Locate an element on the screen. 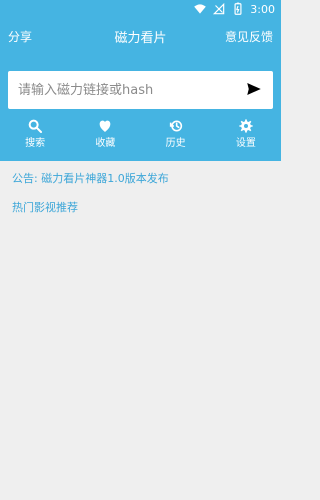 This screenshot has height=500, width=320. wifi-icon is located at coordinates (200, 9).